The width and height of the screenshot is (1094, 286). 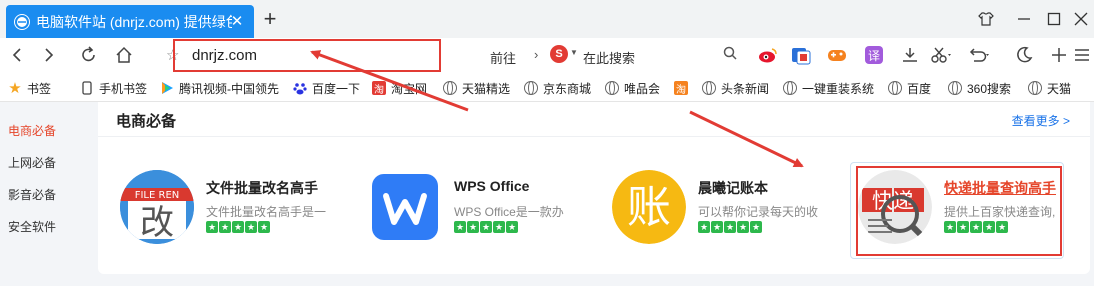 I want to click on back-button, so click(x=17, y=55).